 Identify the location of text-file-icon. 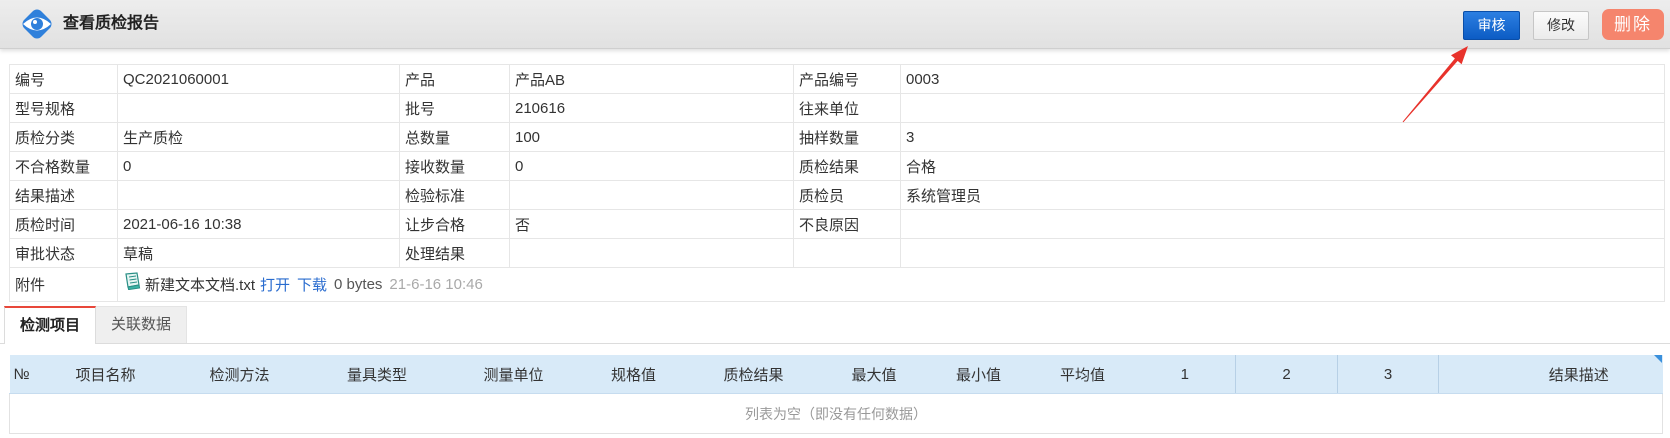
(132, 280).